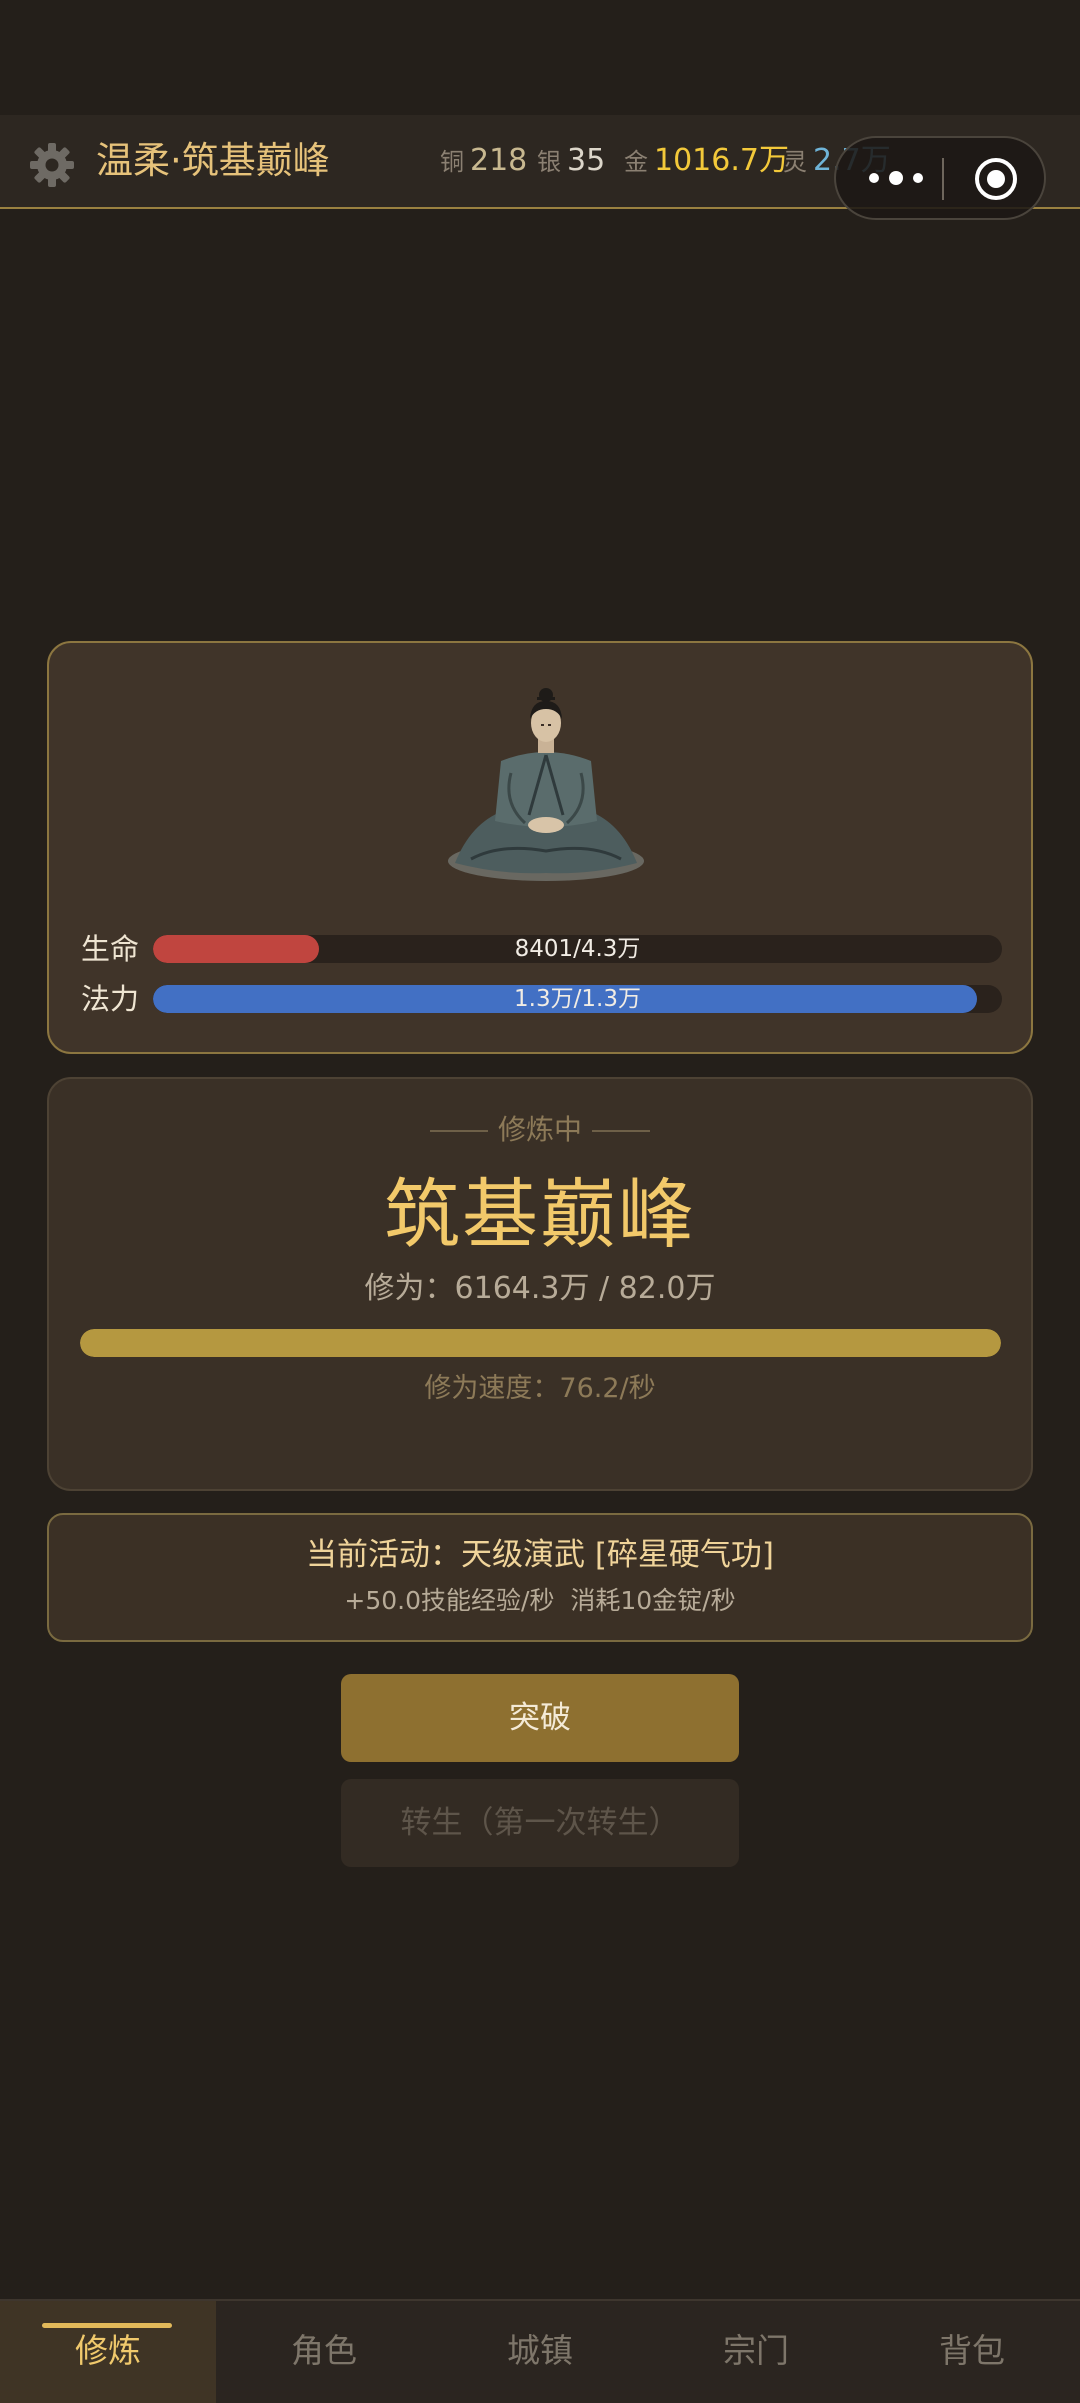  I want to click on cultivation-progress-text: 修为：6164.3万 / 82.0万, so click(540, 1288).